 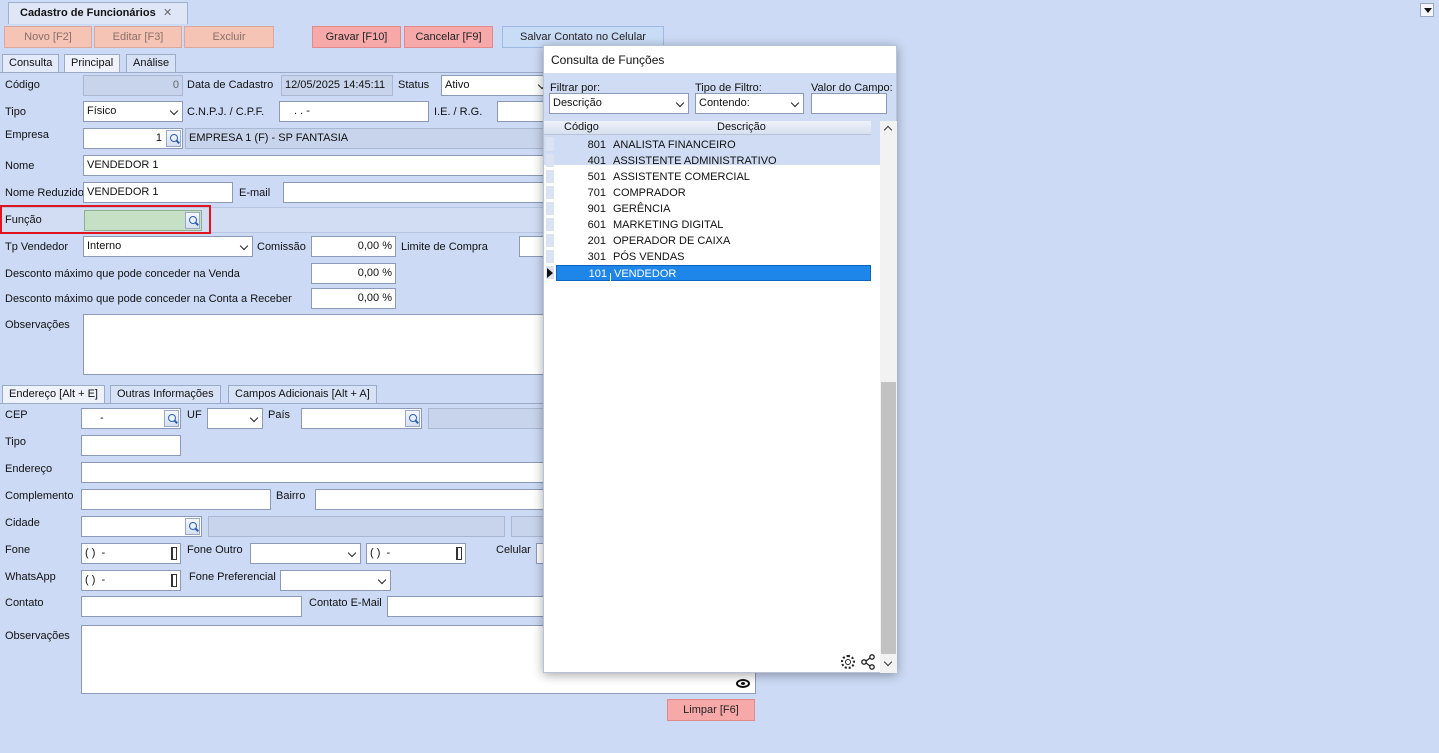 What do you see at coordinates (368, 138) in the screenshot?
I see `empresa-name-field: EMPRESA 1 (F) - SP FANTASIA` at bounding box center [368, 138].